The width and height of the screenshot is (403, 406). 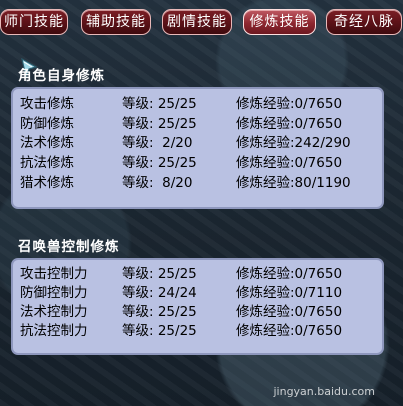 What do you see at coordinates (197, 274) in the screenshot?
I see `cultivation-row: 攻击控制力 等级: 25/25 修炼经验:0/7650` at bounding box center [197, 274].